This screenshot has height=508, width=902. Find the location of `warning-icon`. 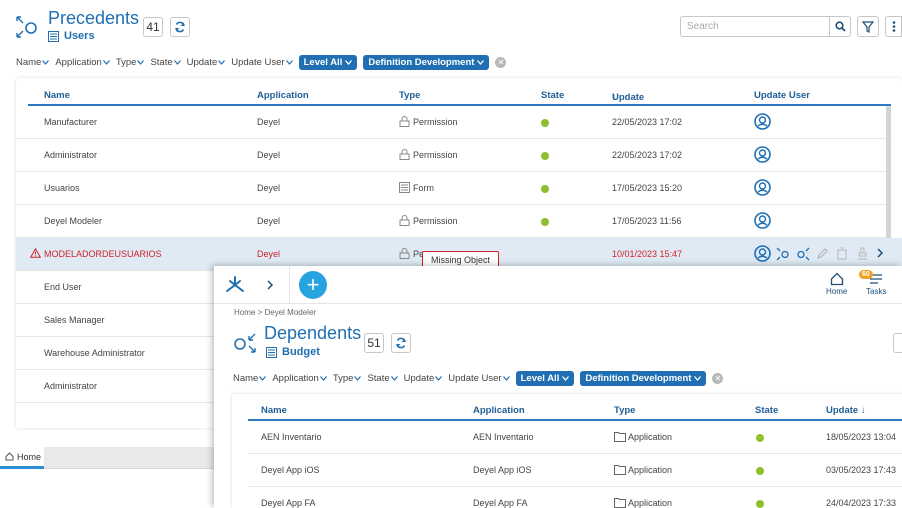

warning-icon is located at coordinates (35, 253).